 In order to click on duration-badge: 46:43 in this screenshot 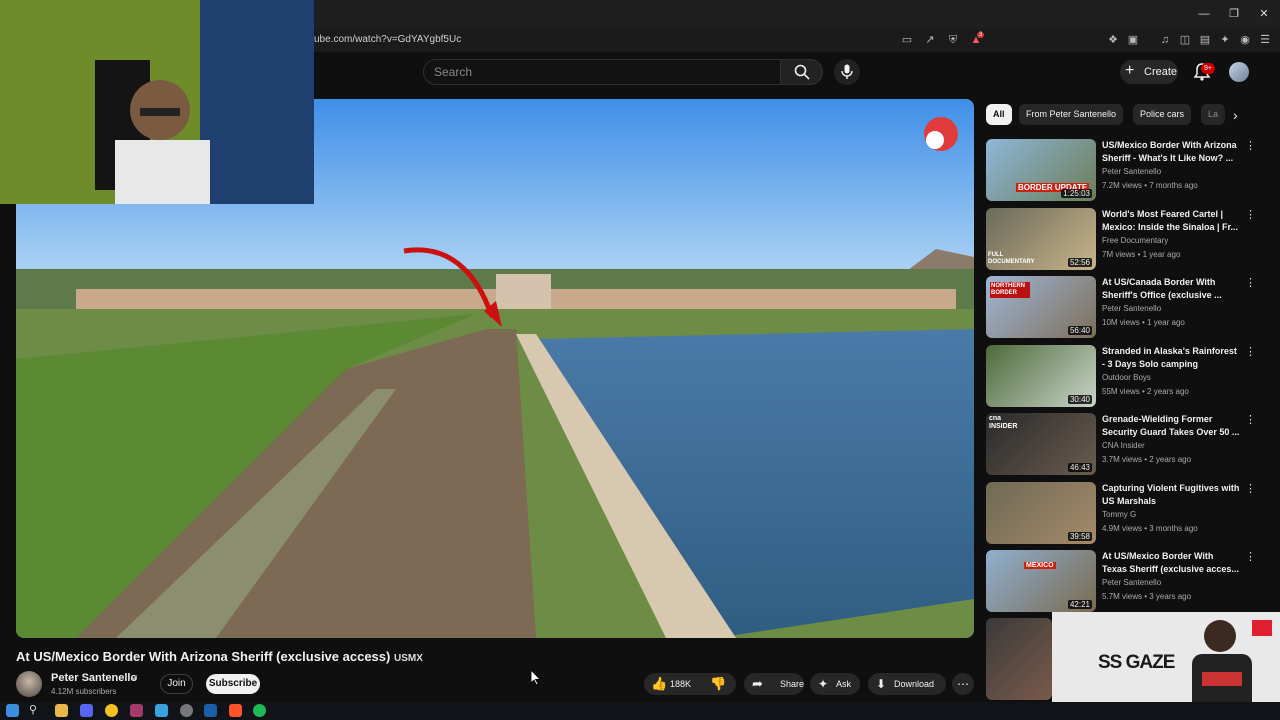, I will do `click(1079, 467)`.